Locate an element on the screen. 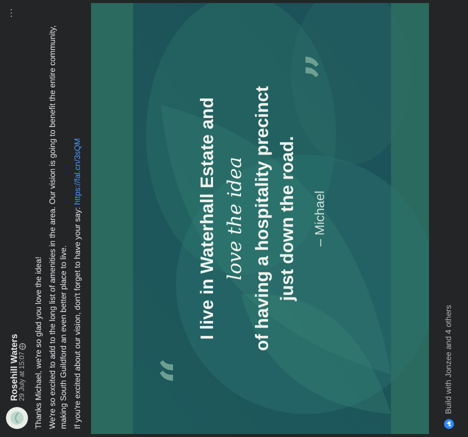 Image resolution: width=468 pixels, height=437 pixels. author-name: Rosehill Waters is located at coordinates (13, 212).